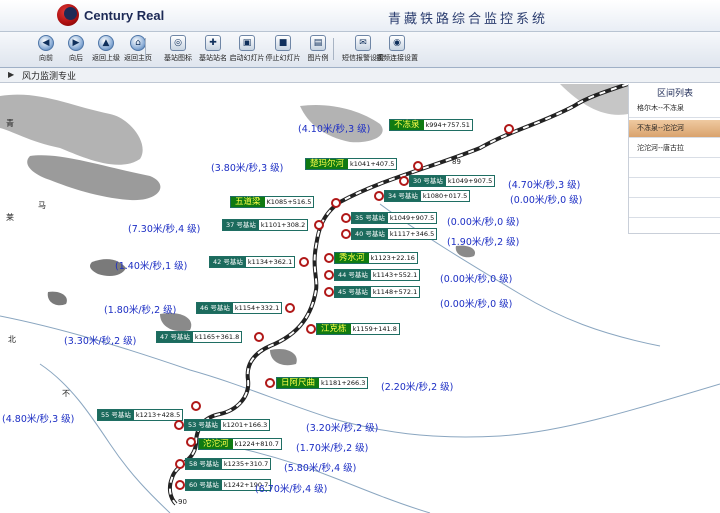 Image resolution: width=720 pixels, height=513 pixels. I want to click on base-station-tag: 40 号基站 k1117+346.5, so click(394, 234).